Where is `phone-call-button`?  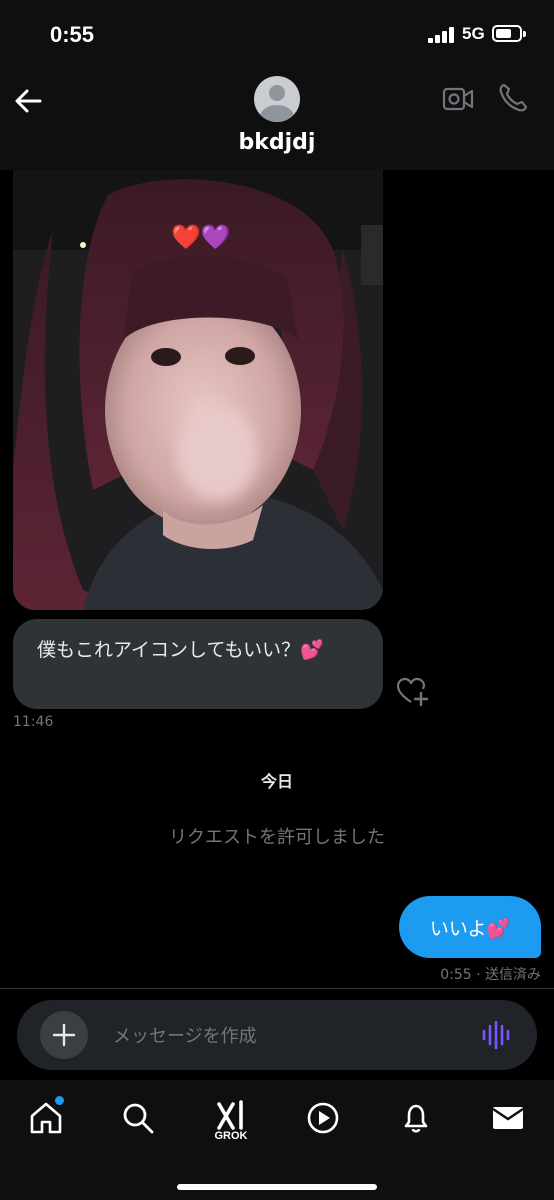 phone-call-button is located at coordinates (513, 98).